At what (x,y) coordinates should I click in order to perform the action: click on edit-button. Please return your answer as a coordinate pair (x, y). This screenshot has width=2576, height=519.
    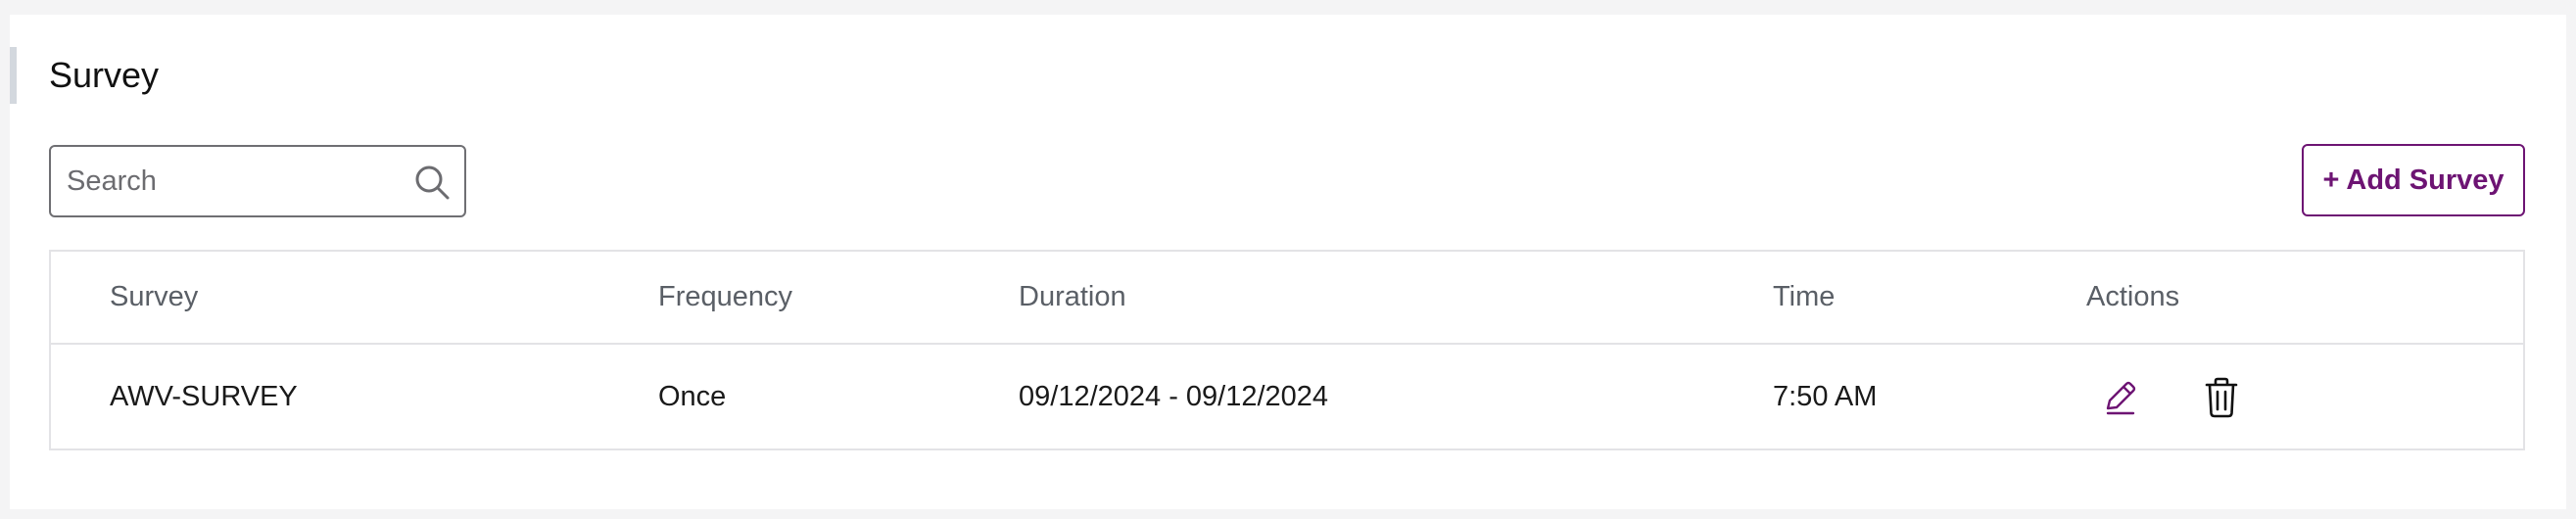
    Looking at the image, I should click on (2120, 397).